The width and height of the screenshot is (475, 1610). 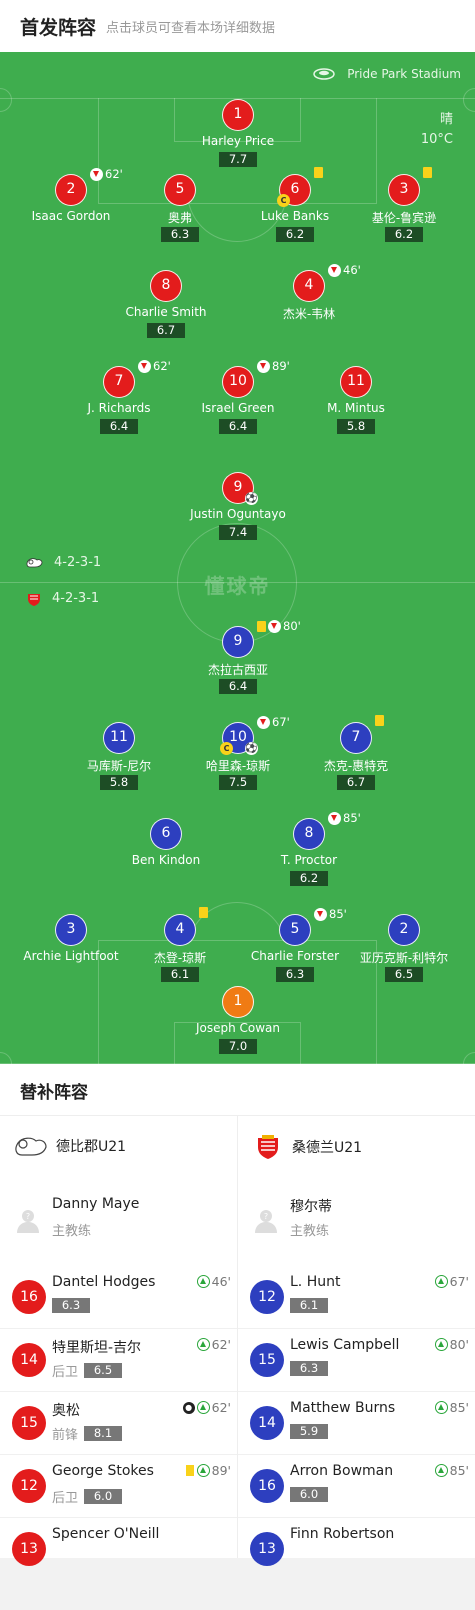 What do you see at coordinates (356, 738) in the screenshot?
I see `shirt-number: 7` at bounding box center [356, 738].